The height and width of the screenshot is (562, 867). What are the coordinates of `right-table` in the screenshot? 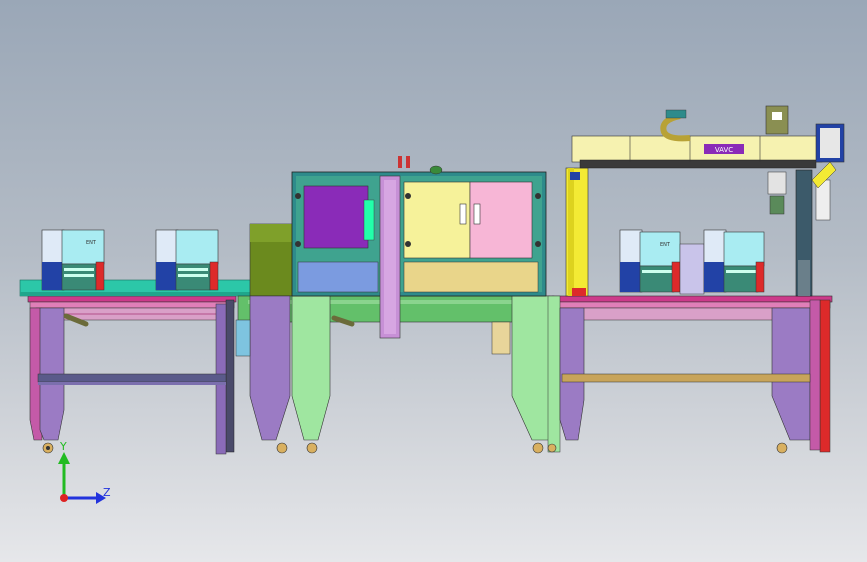 It's located at (690, 374).